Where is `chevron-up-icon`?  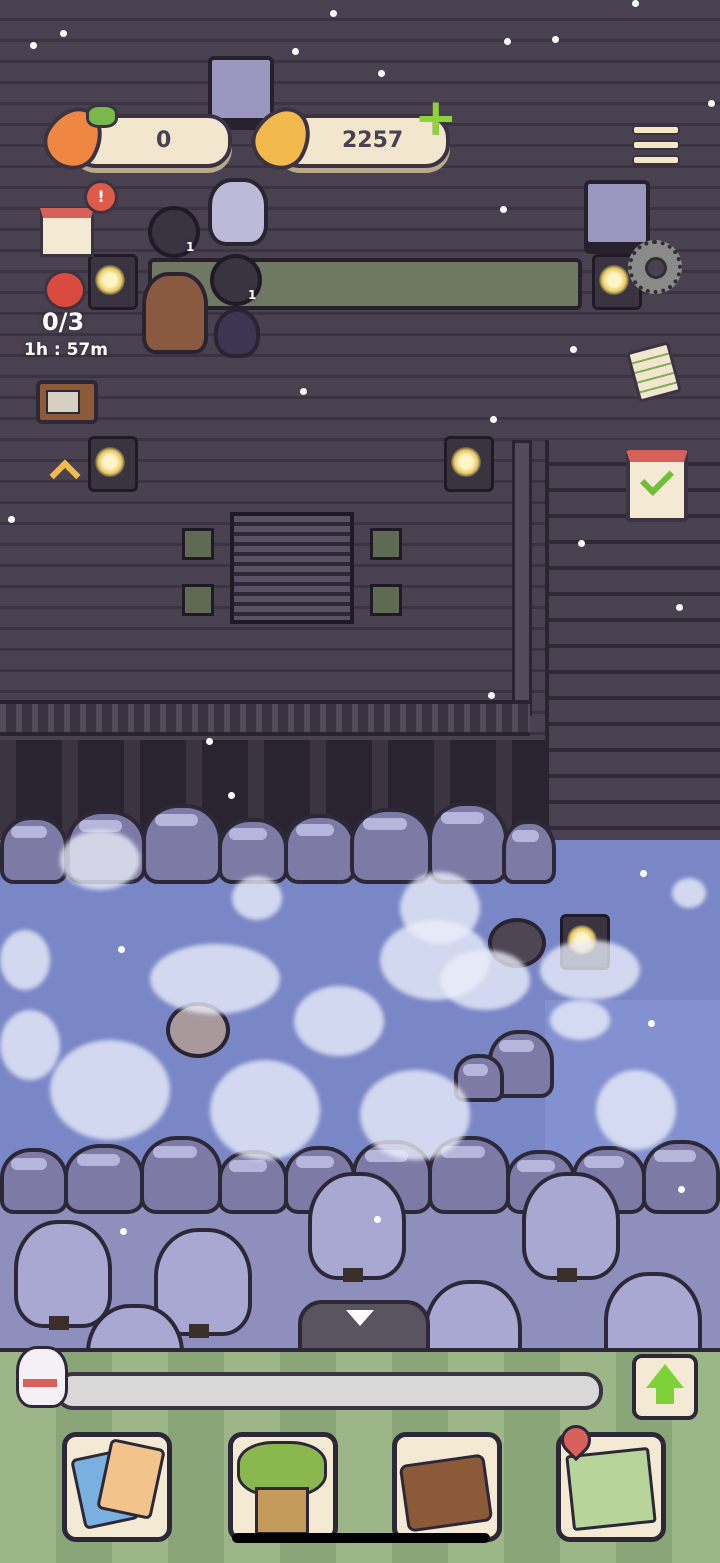
chevron-up-icon is located at coordinates (65, 474).